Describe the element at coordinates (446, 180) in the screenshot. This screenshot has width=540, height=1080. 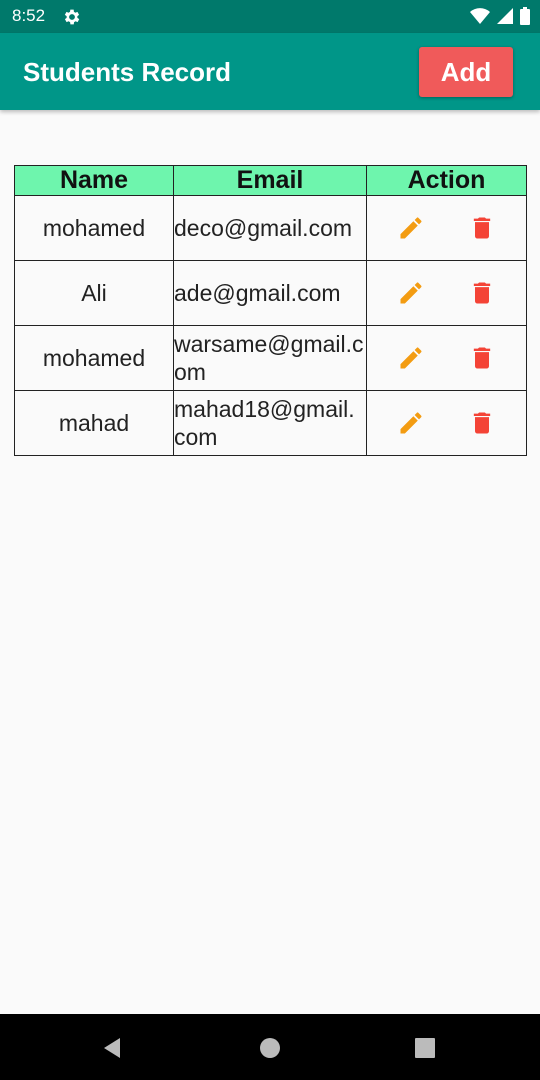
I see `header-action: Action` at that location.